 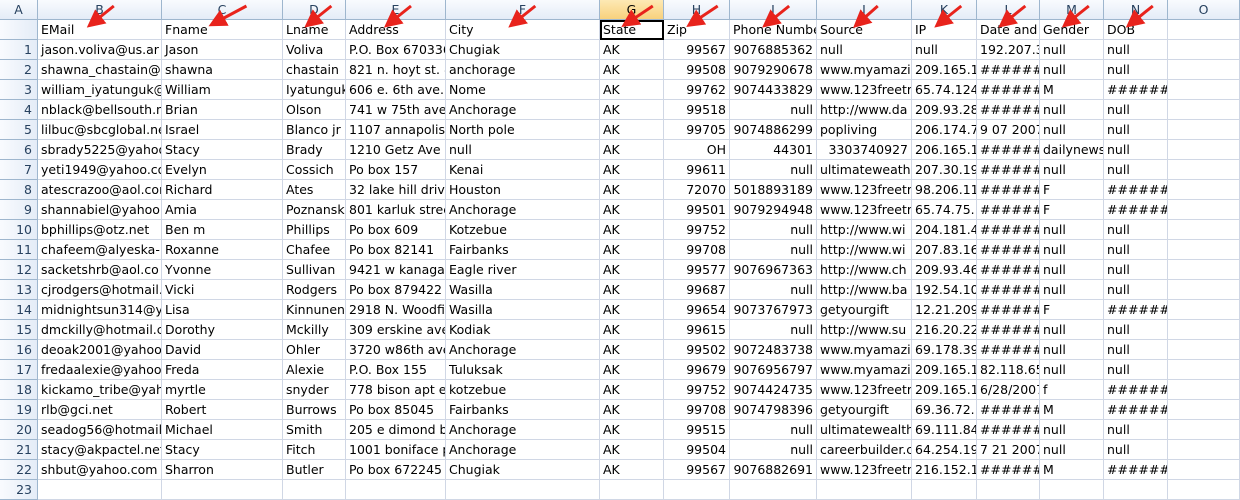 What do you see at coordinates (19, 30) in the screenshot?
I see `row-header` at bounding box center [19, 30].